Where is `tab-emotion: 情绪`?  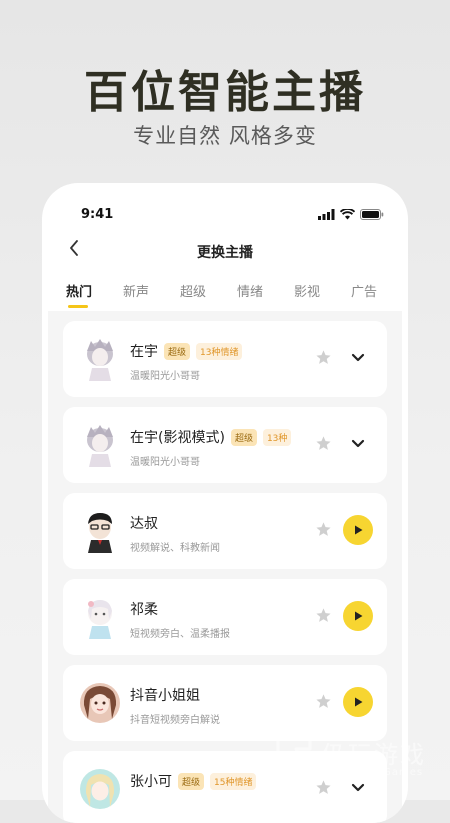
tab-emotion: 情绪 is located at coordinates (265, 294).